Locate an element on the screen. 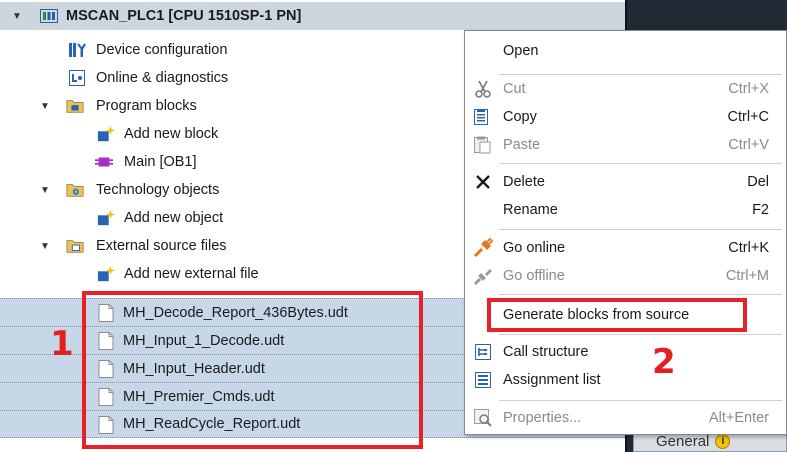 The width and height of the screenshot is (787, 452). menu-item-label: Open is located at coordinates (521, 51).